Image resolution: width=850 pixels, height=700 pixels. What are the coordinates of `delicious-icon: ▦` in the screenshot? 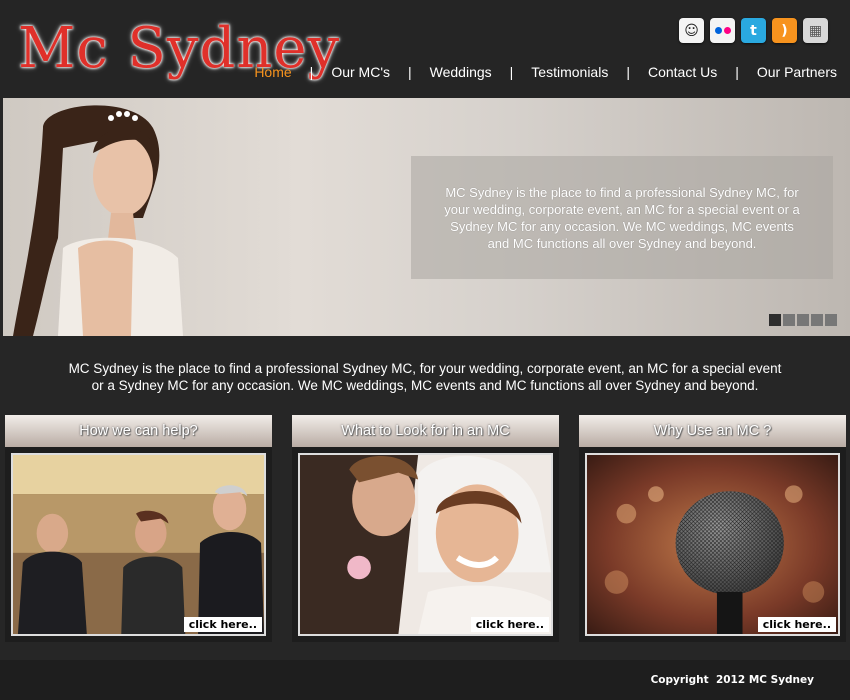 It's located at (815, 30).